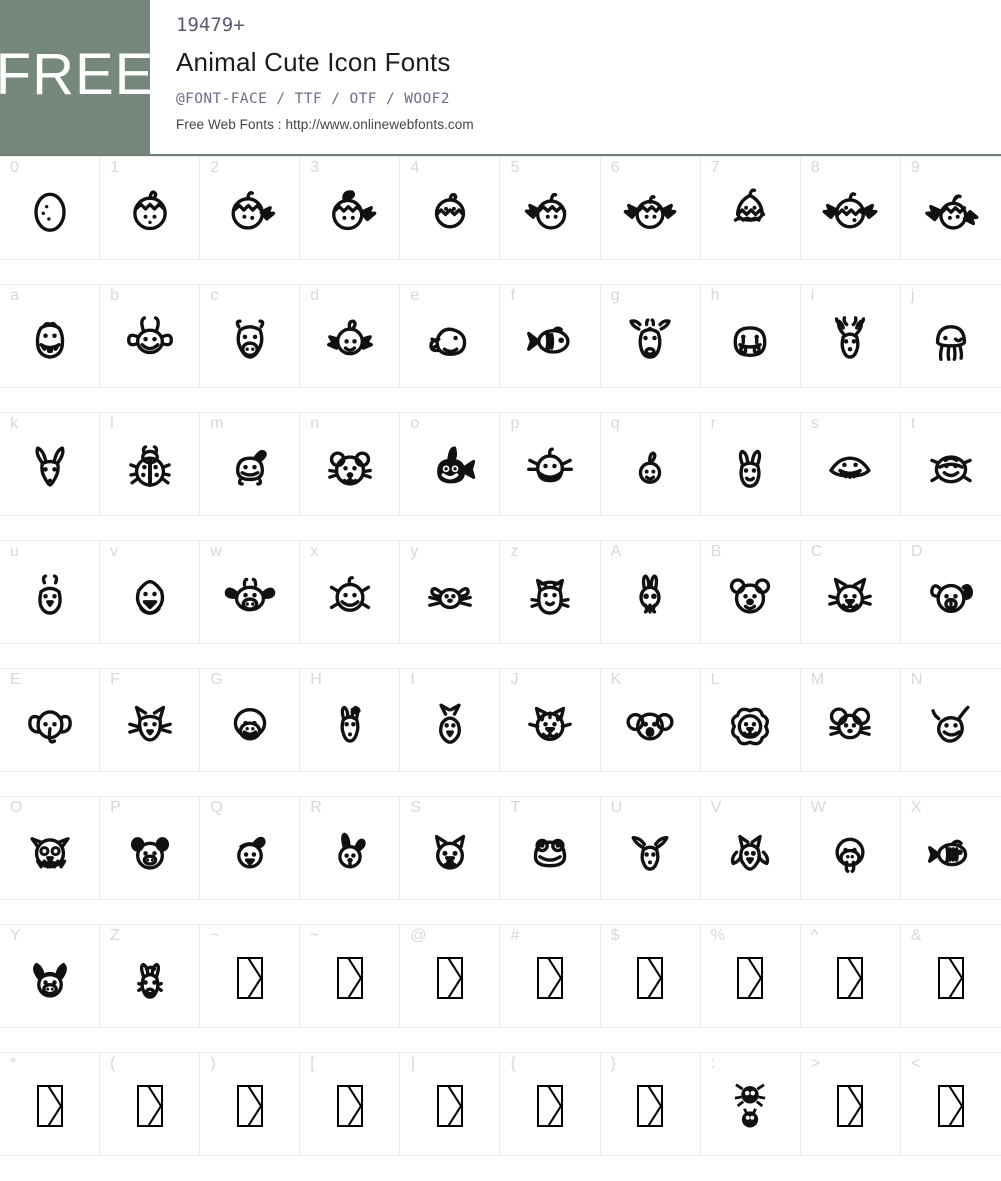 The image size is (1001, 1181). I want to click on glyph-cell: M, so click(851, 720).